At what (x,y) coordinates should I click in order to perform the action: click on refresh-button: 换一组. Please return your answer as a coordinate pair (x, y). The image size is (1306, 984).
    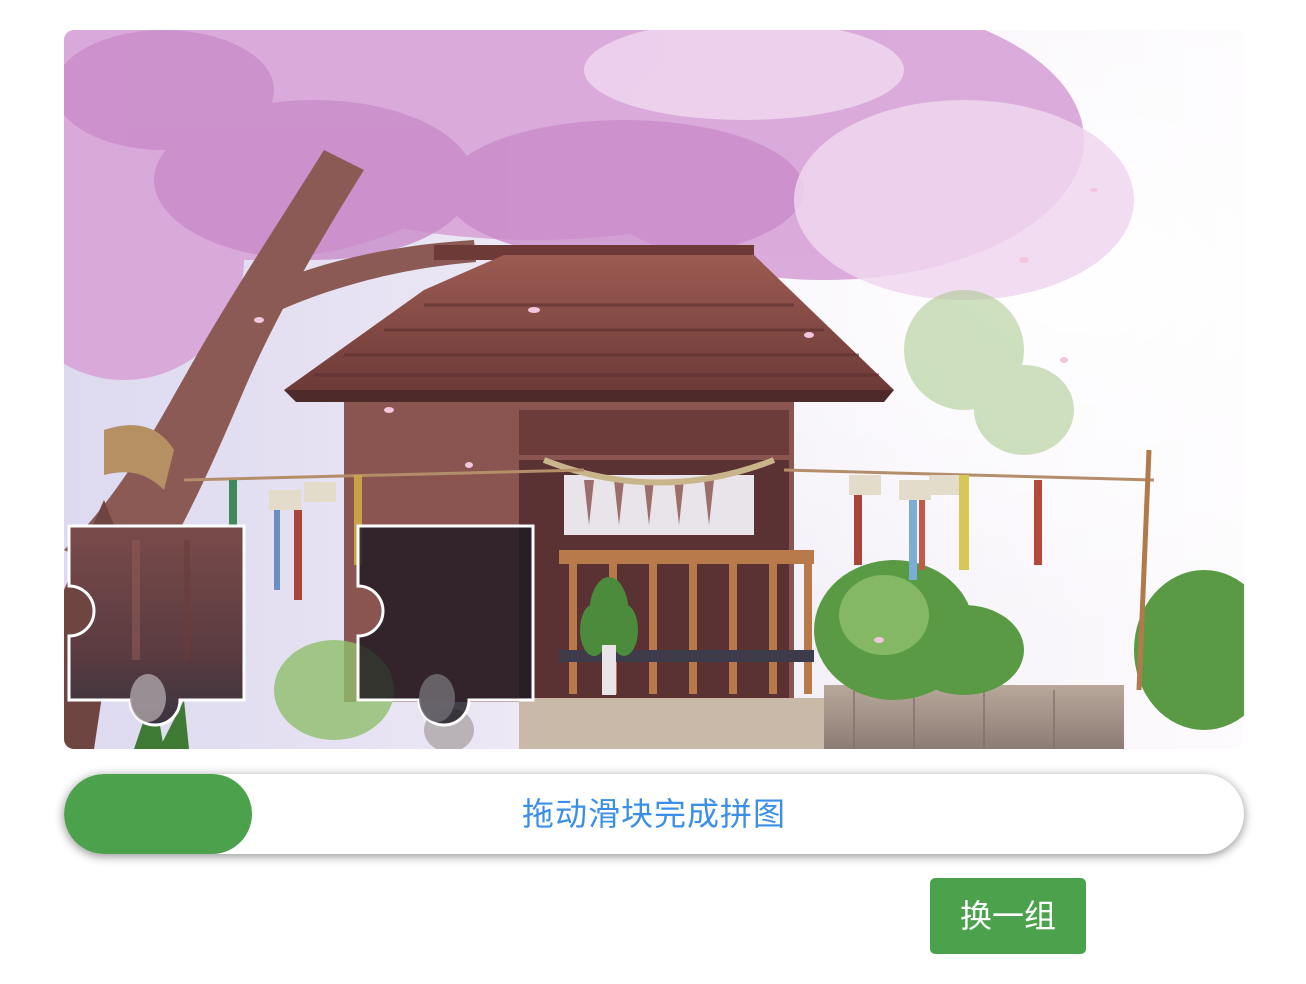
    Looking at the image, I should click on (1008, 916).